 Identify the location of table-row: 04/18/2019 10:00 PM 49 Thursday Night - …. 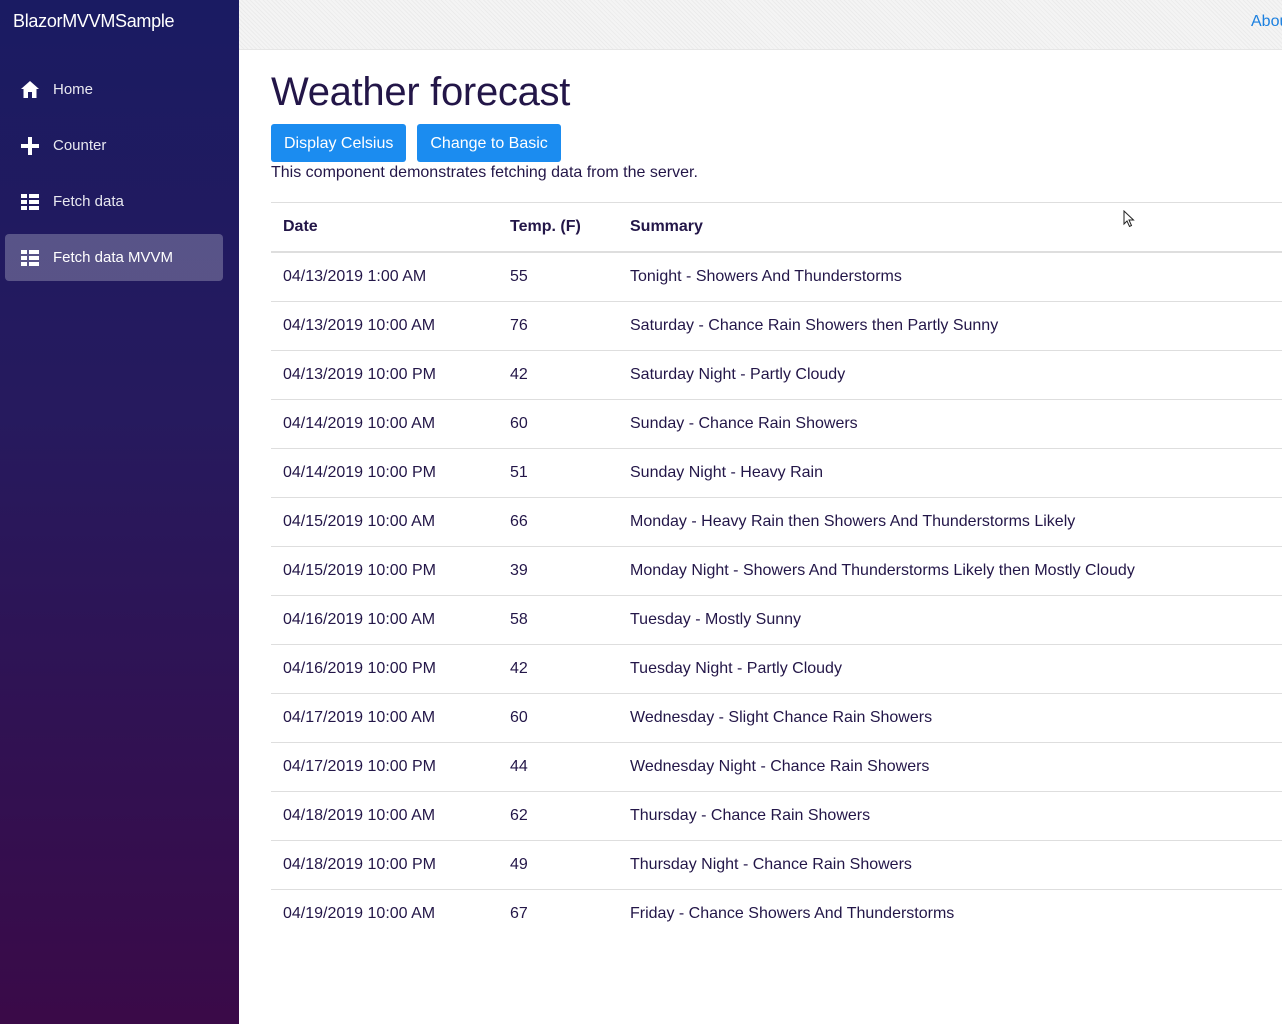
(776, 865).